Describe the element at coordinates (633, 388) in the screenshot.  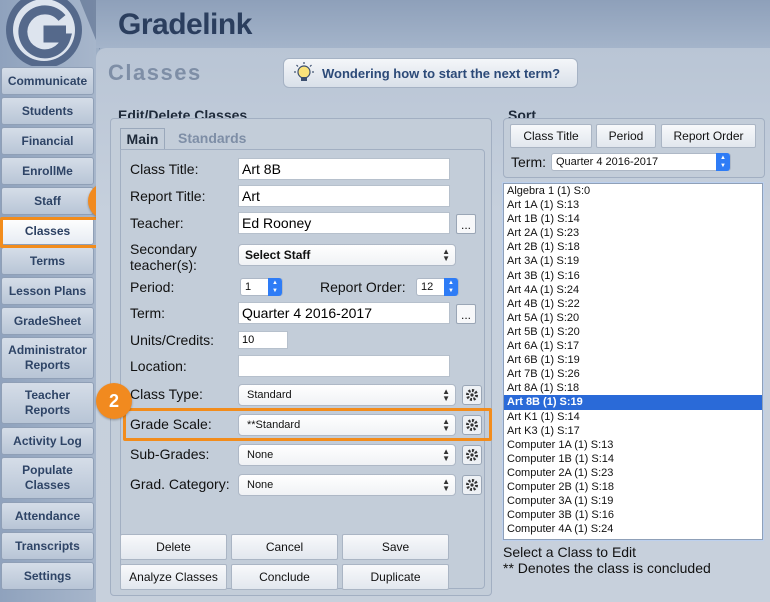
I see `list-item: Art 8A (1) S:18` at that location.